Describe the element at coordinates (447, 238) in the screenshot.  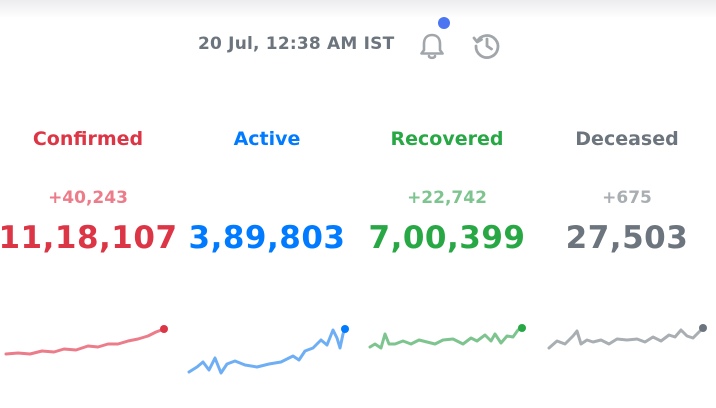
I see `stat-total: 7,00,399` at that location.